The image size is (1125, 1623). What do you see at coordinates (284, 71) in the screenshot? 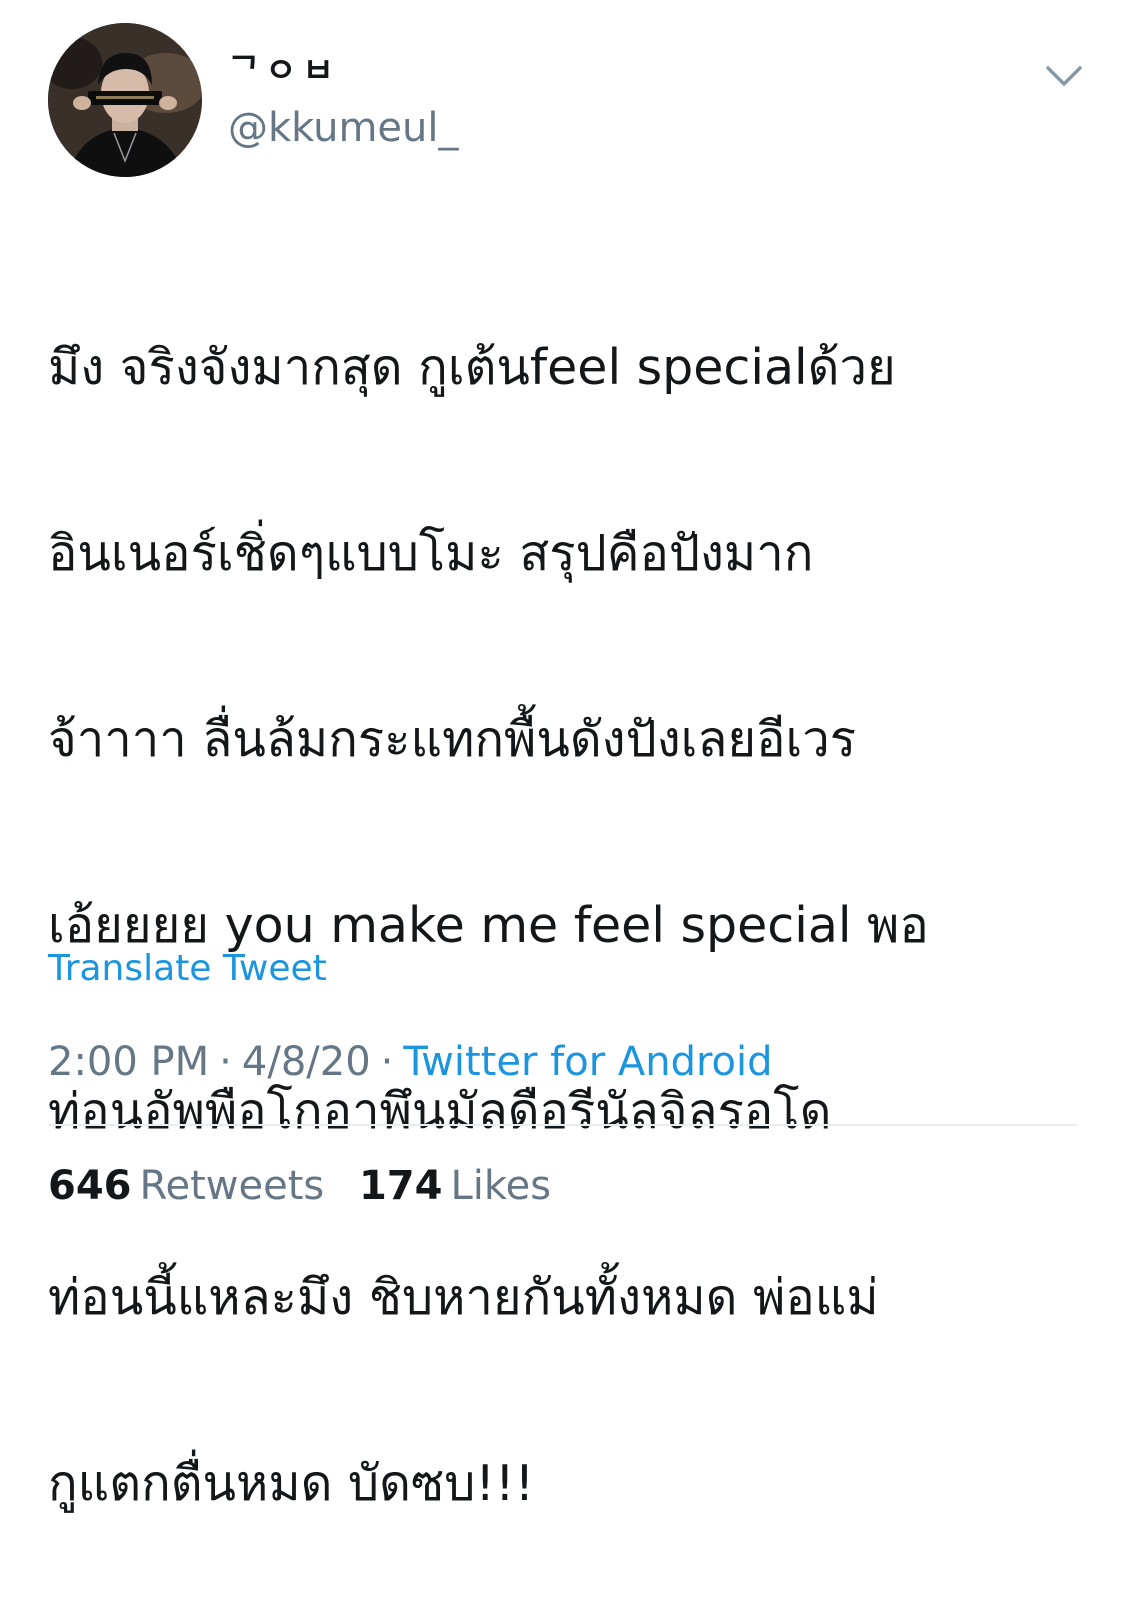
I see `display-name: ᄀㅇㅂ` at bounding box center [284, 71].